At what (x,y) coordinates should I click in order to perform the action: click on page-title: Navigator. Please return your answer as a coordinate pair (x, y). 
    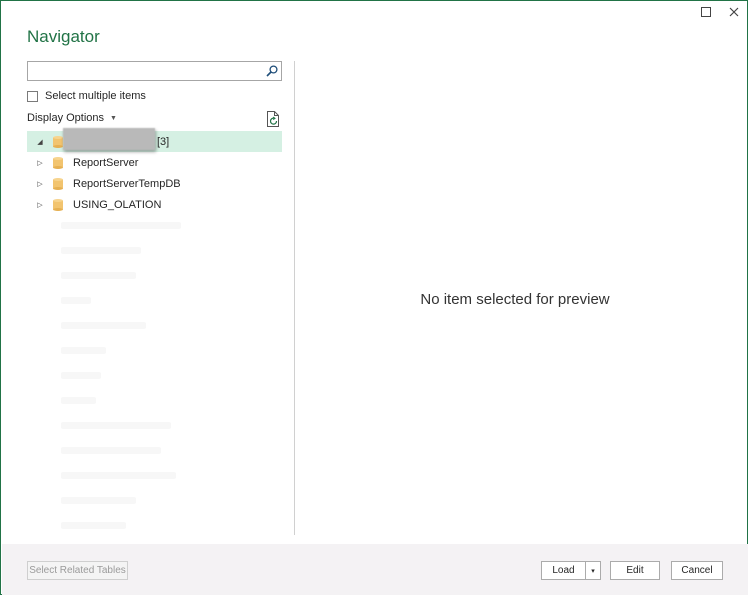
    Looking at the image, I should click on (63, 36).